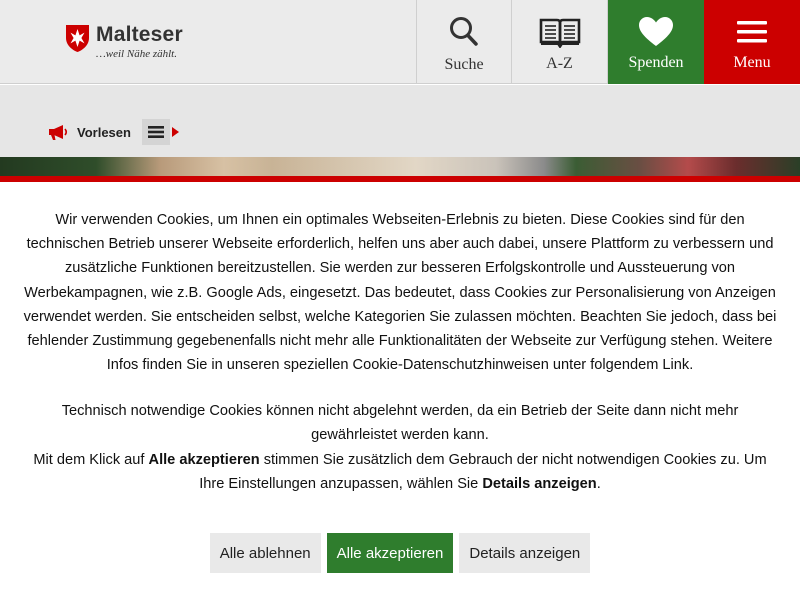 This screenshot has width=800, height=600. Describe the element at coordinates (204, 460) in the screenshot. I see `accept-reference: Alle akzeptieren` at that location.